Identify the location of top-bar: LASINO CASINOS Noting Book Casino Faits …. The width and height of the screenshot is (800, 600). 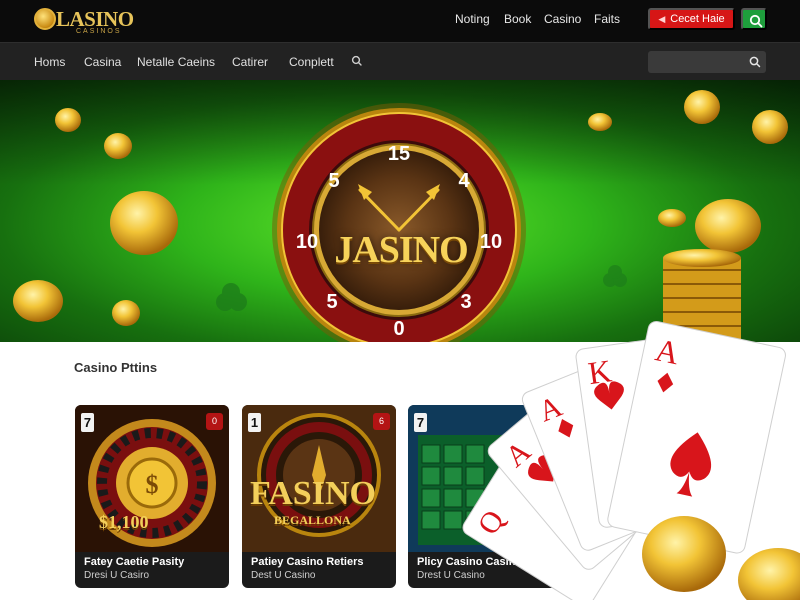
(400, 21).